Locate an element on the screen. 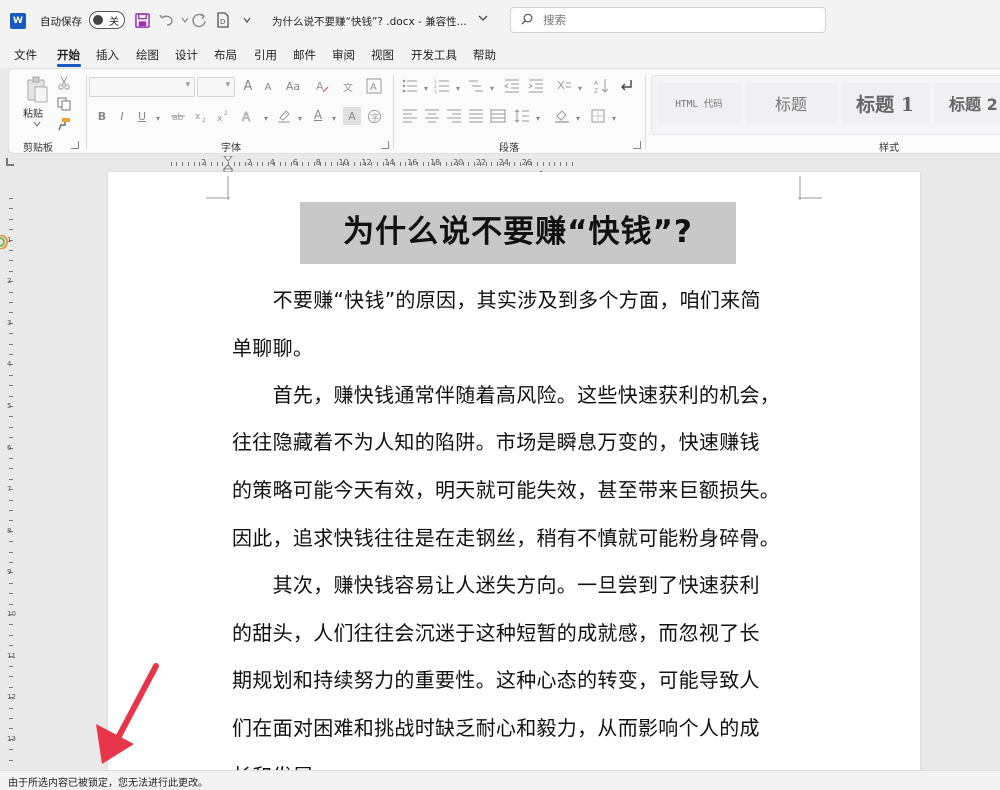 This screenshot has height=790, width=1000. highlight-dropdown-icon: ▾ is located at coordinates (300, 118).